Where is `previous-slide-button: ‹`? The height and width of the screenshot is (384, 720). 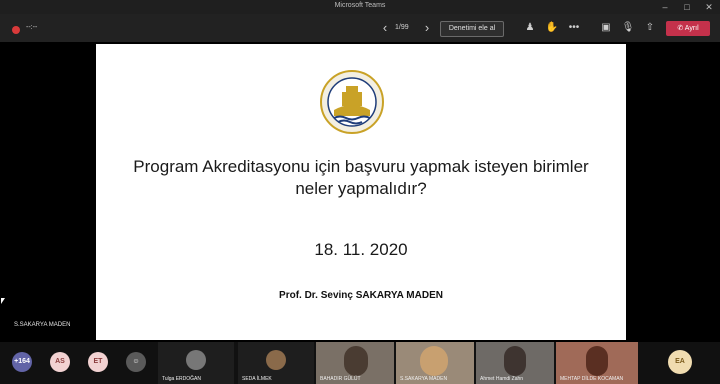 previous-slide-button: ‹ is located at coordinates (385, 28).